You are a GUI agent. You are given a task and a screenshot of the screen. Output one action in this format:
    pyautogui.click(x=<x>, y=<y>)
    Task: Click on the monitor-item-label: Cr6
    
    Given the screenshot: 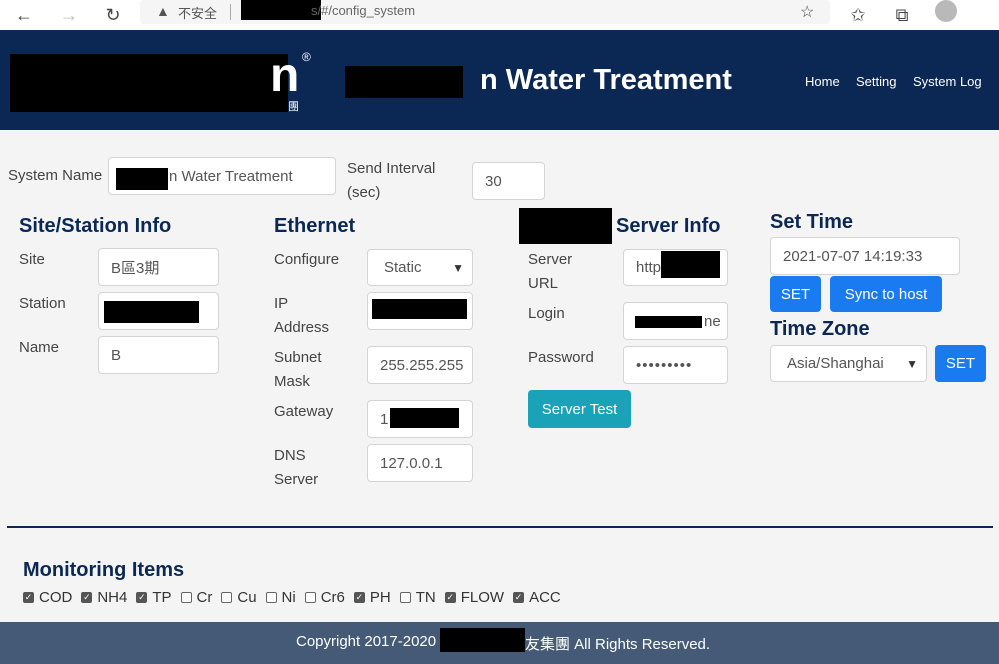 What is the action you would take?
    pyautogui.click(x=332, y=597)
    